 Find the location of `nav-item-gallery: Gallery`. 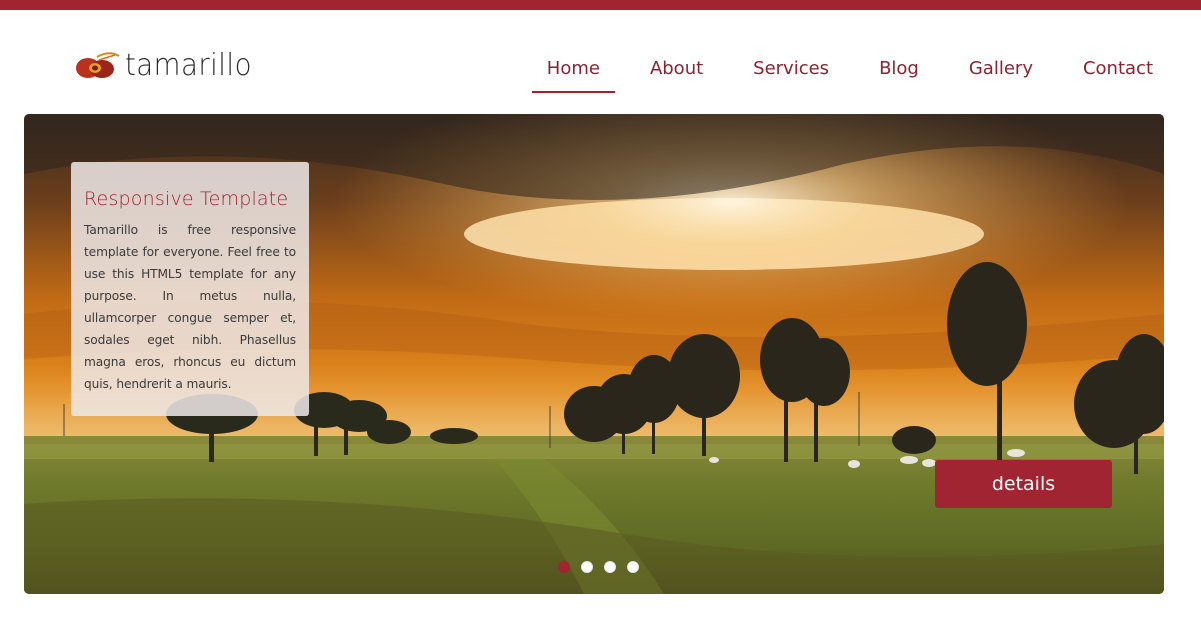

nav-item-gallery: Gallery is located at coordinates (1001, 72).